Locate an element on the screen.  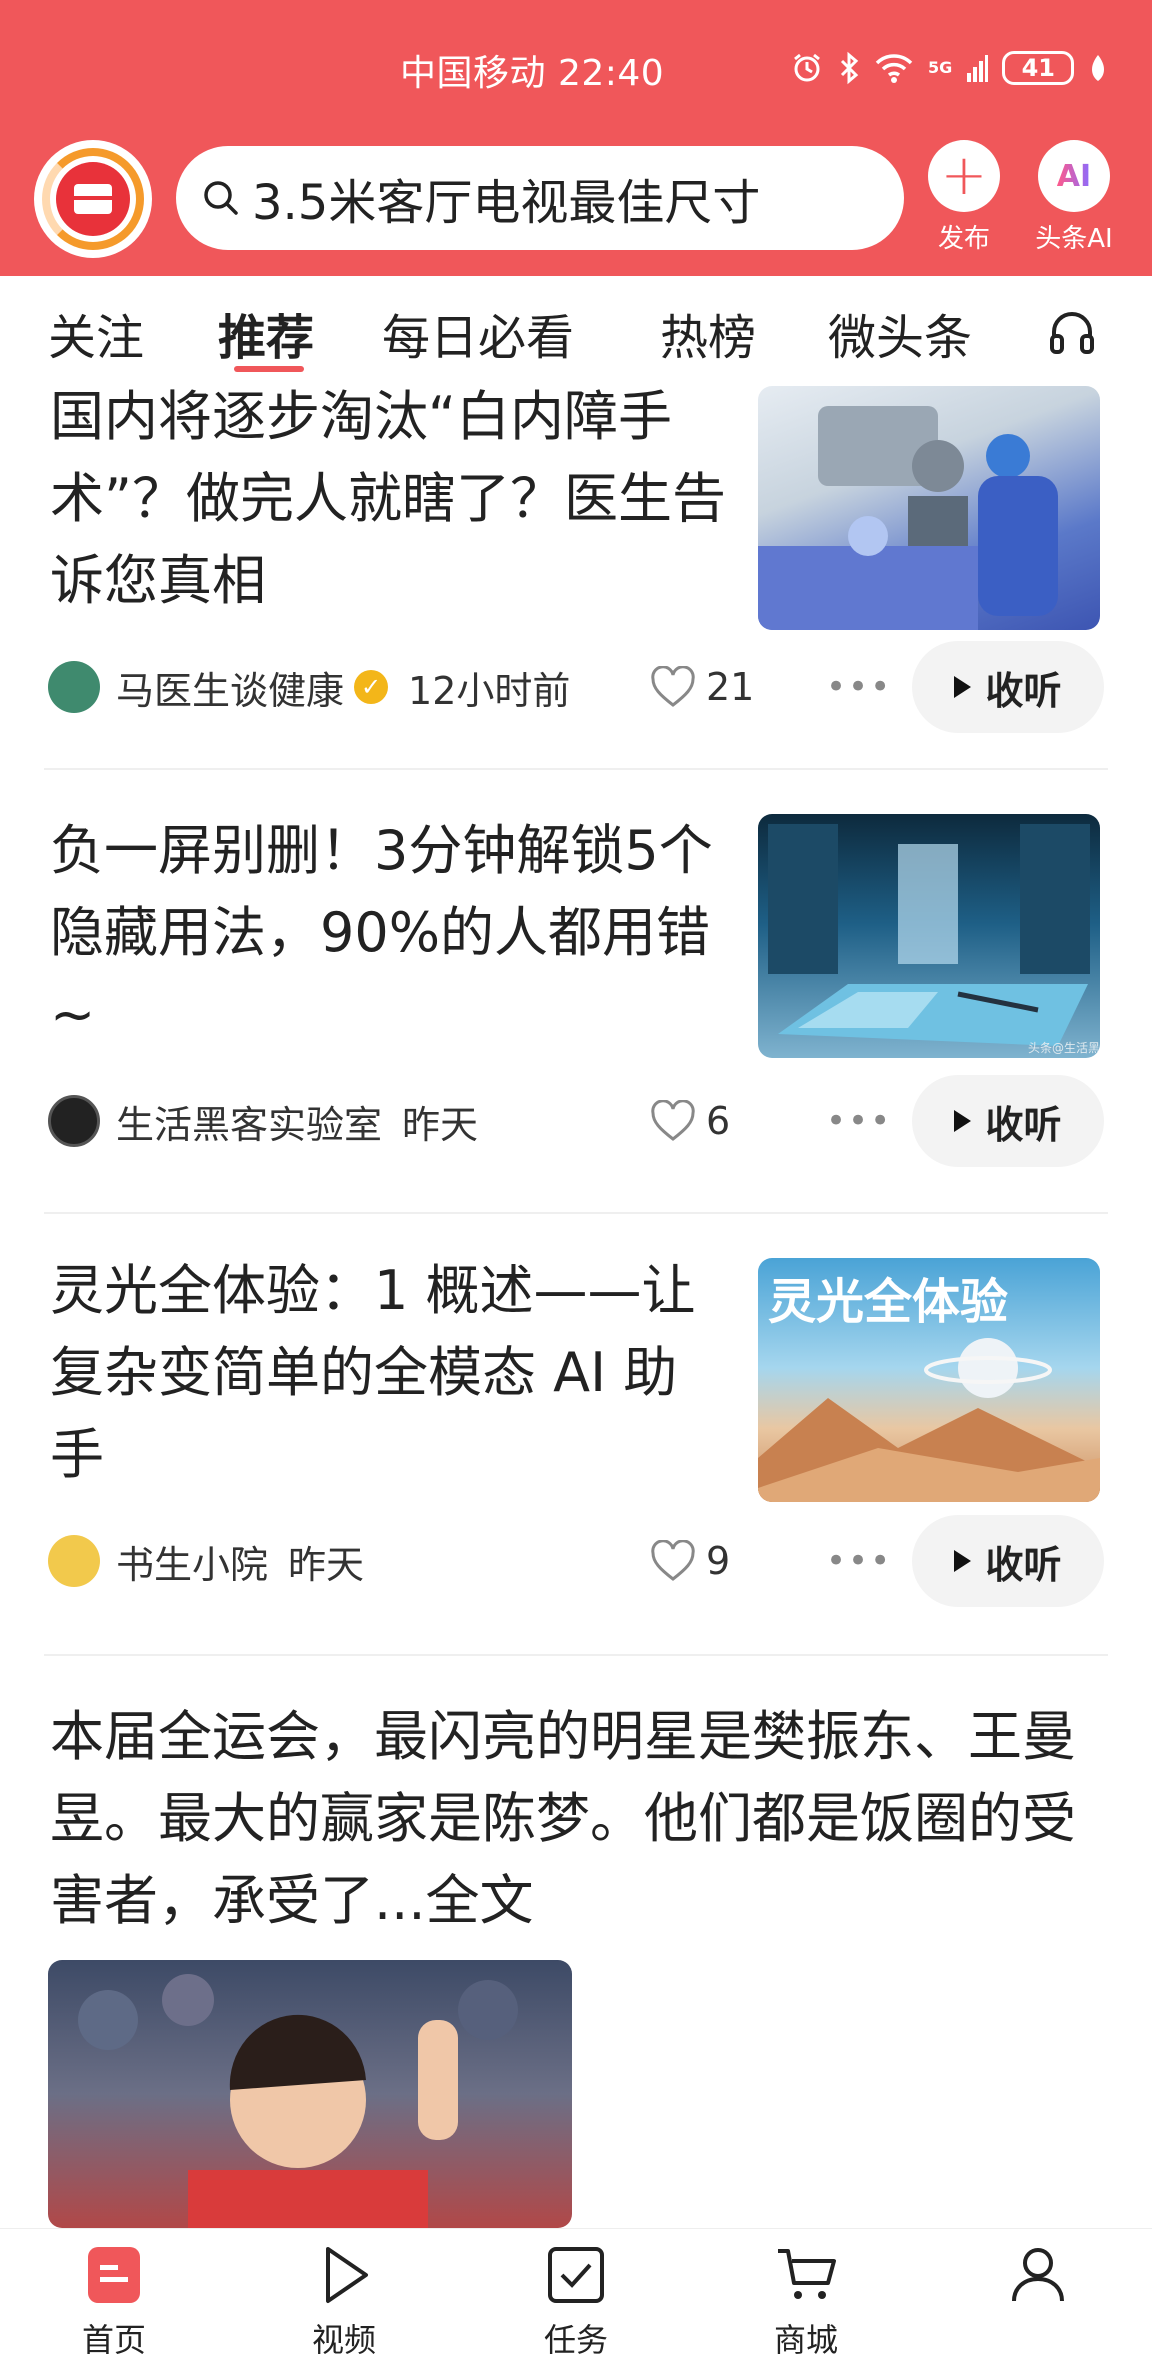
channel-tabs: 关注 推荐 每日必看 热榜 微头条 is located at coordinates (576, 328).